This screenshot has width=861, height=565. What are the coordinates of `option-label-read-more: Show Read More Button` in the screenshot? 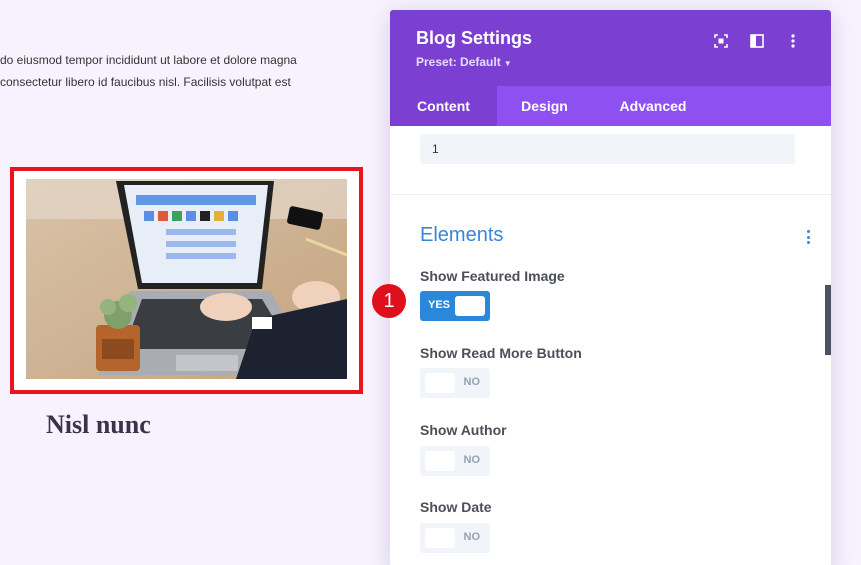 It's located at (501, 353).